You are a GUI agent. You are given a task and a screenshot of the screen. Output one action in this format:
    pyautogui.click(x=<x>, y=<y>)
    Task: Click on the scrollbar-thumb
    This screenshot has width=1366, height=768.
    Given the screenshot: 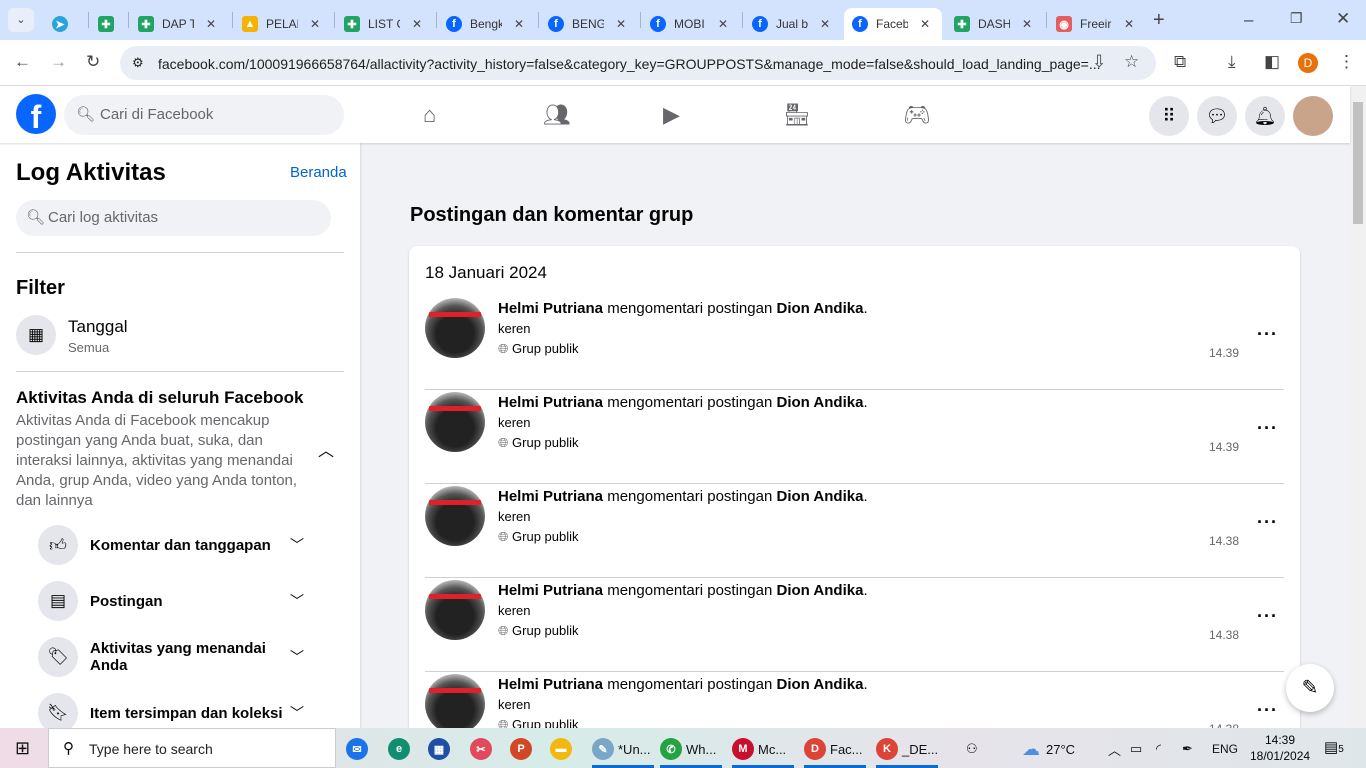 What is the action you would take?
    pyautogui.click(x=1358, y=163)
    